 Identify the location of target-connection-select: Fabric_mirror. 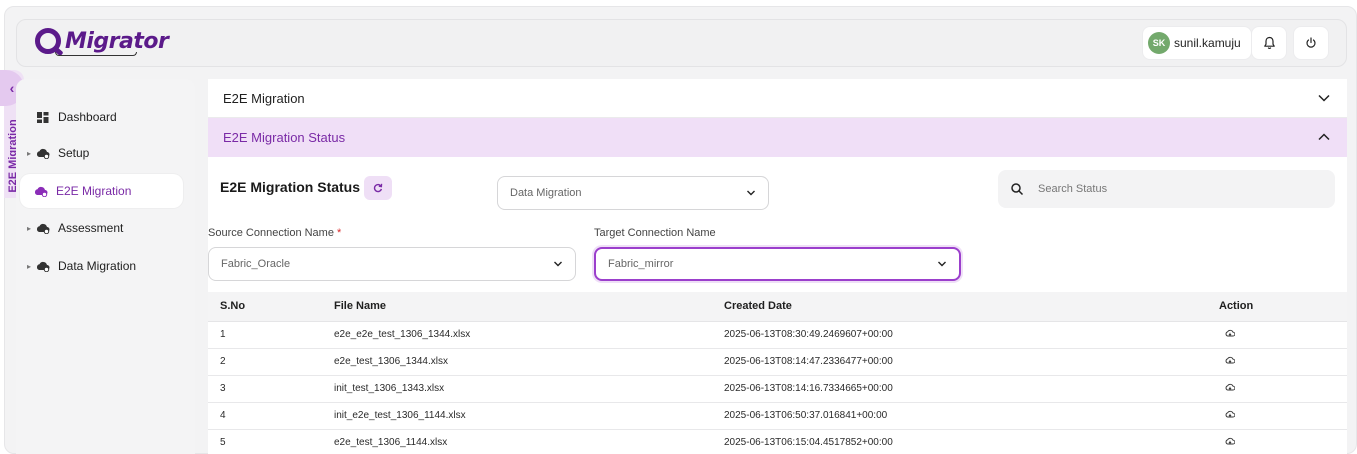
(777, 264).